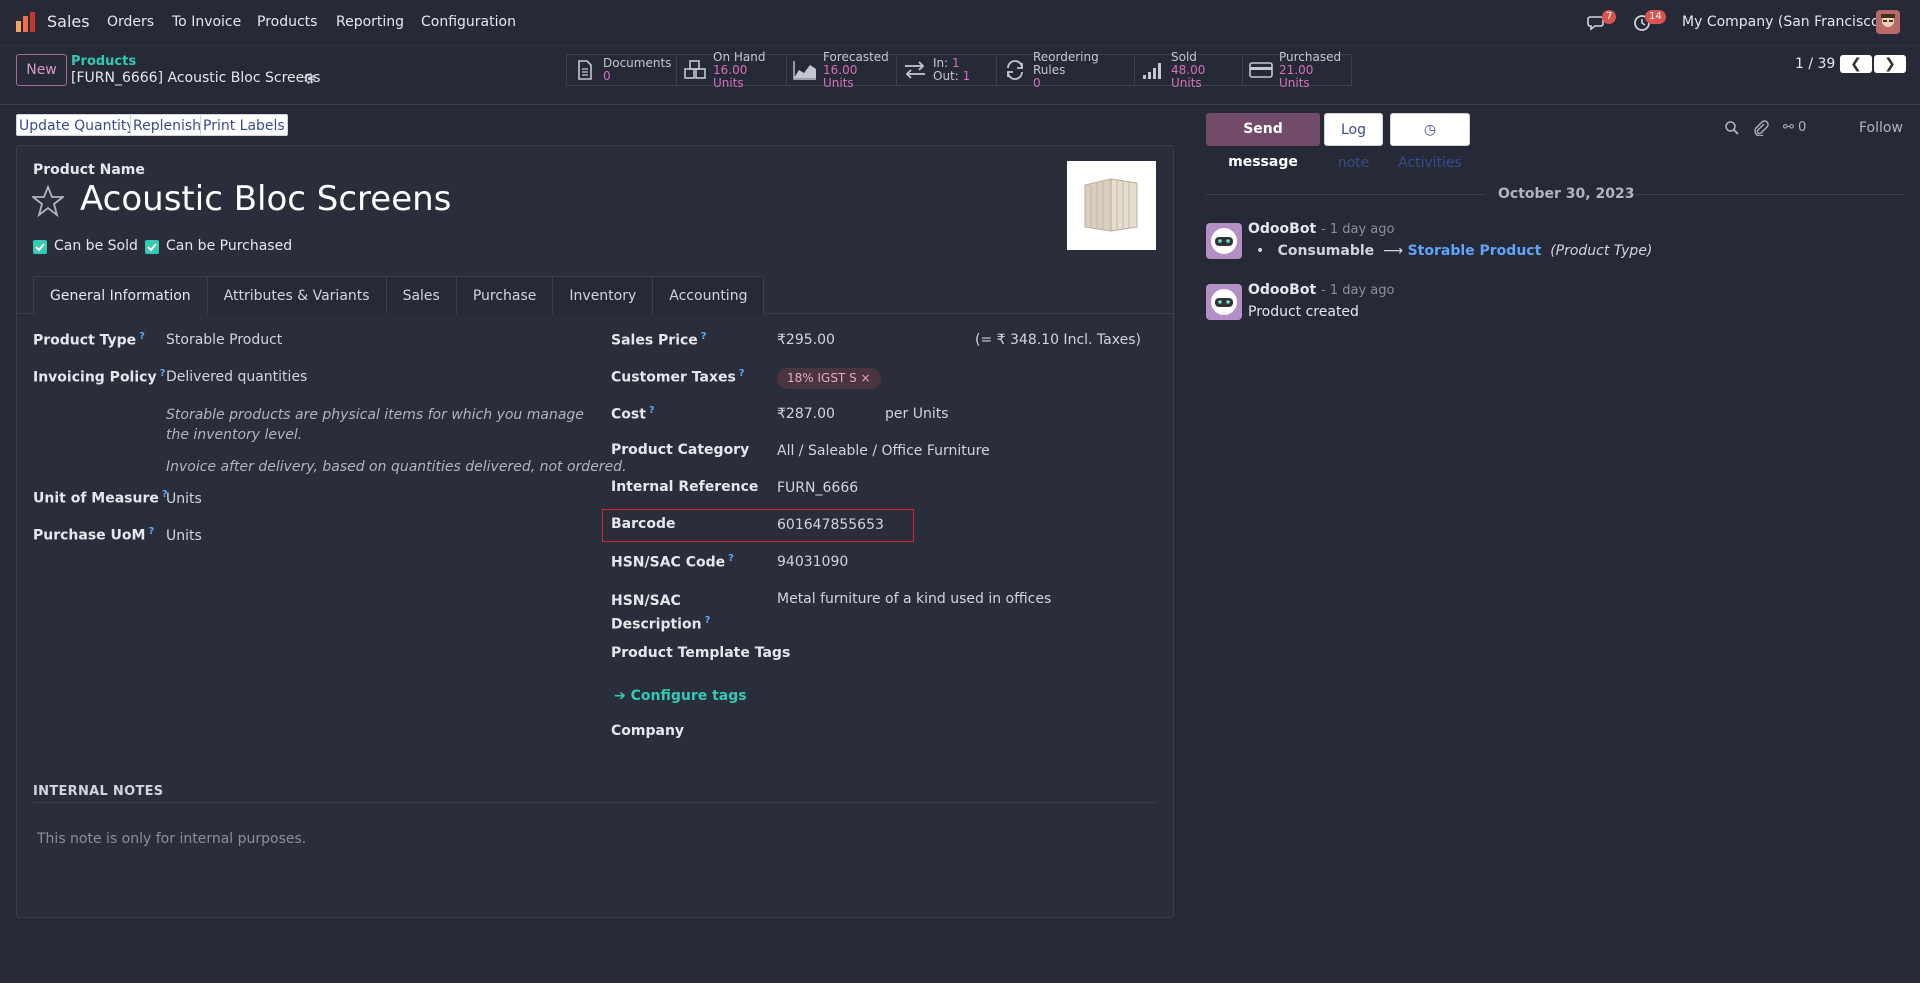 This screenshot has width=1920, height=983. What do you see at coordinates (77, 125) in the screenshot?
I see `update-quantity-button: Update Quantity` at bounding box center [77, 125].